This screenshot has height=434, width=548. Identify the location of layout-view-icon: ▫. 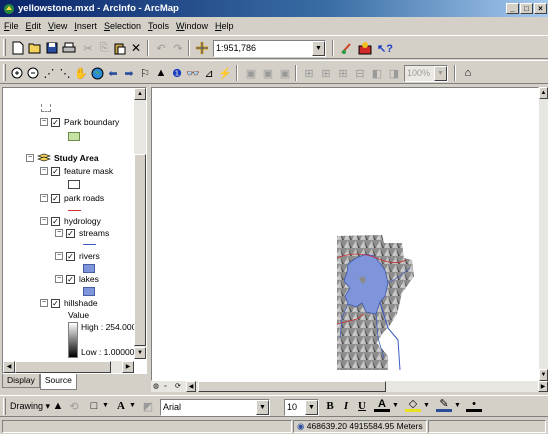
(168, 386).